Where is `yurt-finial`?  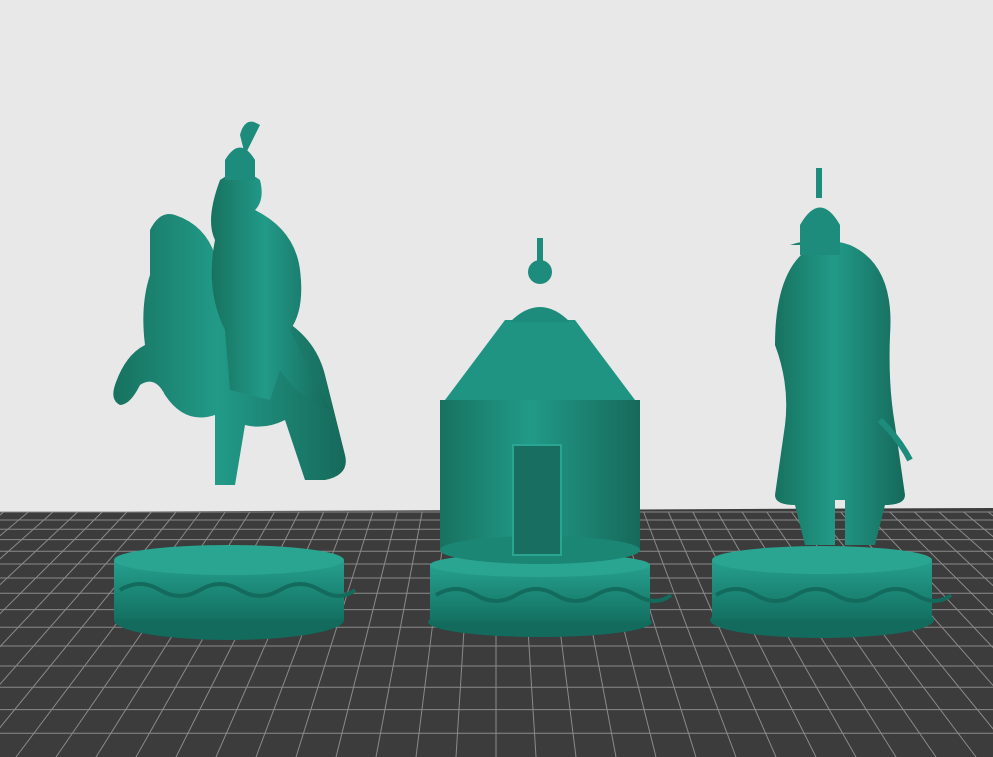 yurt-finial is located at coordinates (540, 272).